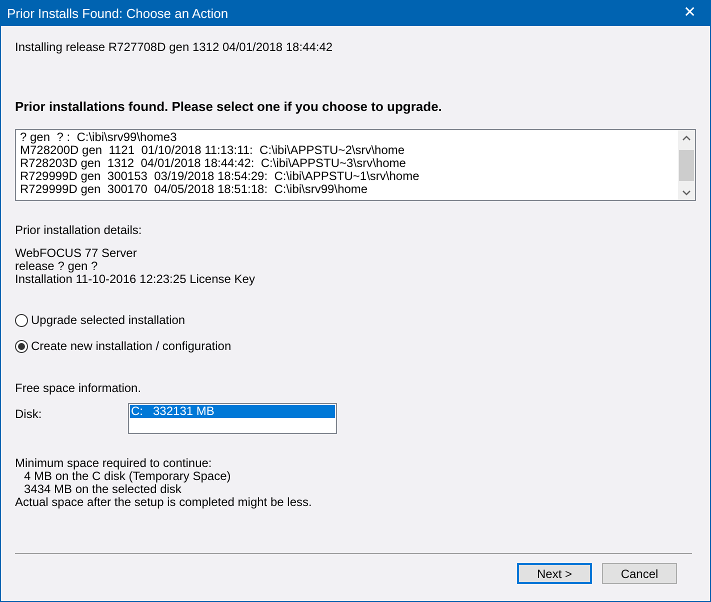  What do you see at coordinates (232, 411) in the screenshot?
I see `disk-item: C: 332131 MB` at bounding box center [232, 411].